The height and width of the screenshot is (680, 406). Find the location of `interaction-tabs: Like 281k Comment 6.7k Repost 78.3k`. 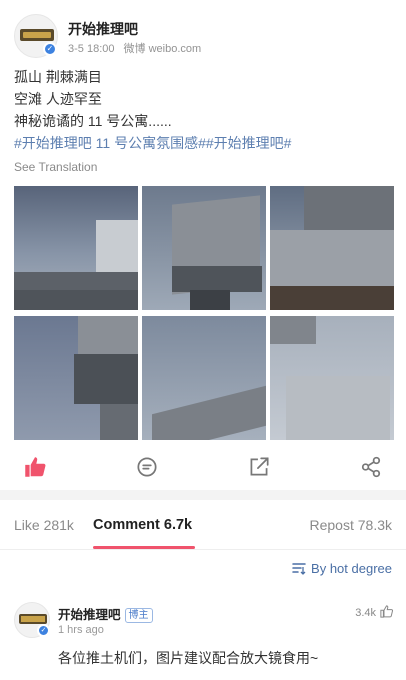

interaction-tabs: Like 281k Comment 6.7k Repost 78.3k is located at coordinates (203, 525).